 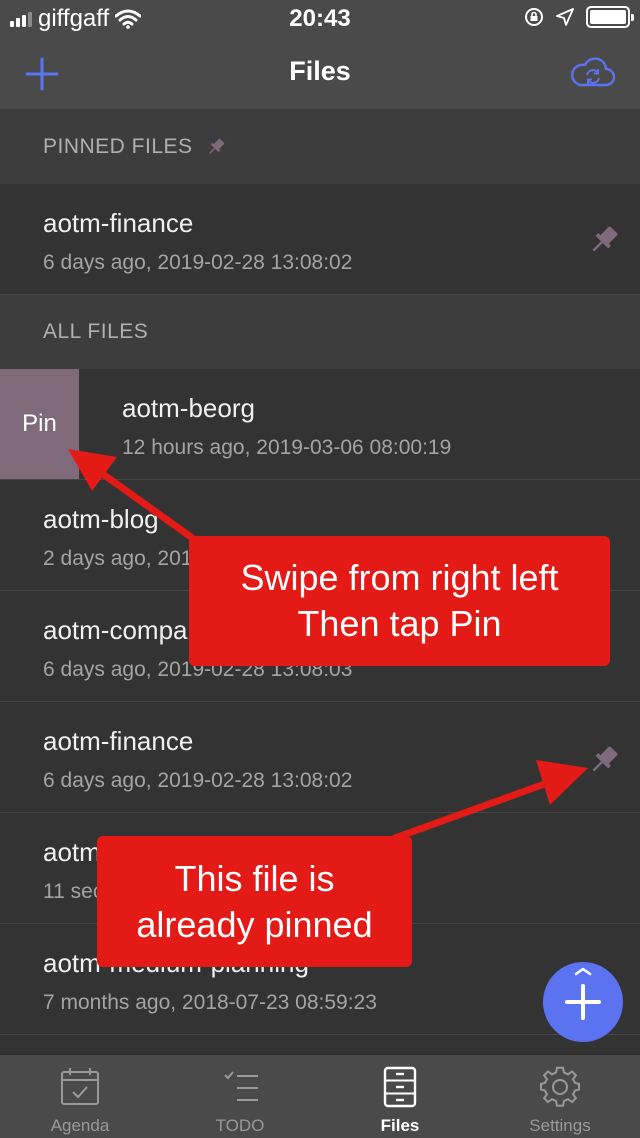 I want to click on pin-swipe-button: Pin, so click(x=39, y=424).